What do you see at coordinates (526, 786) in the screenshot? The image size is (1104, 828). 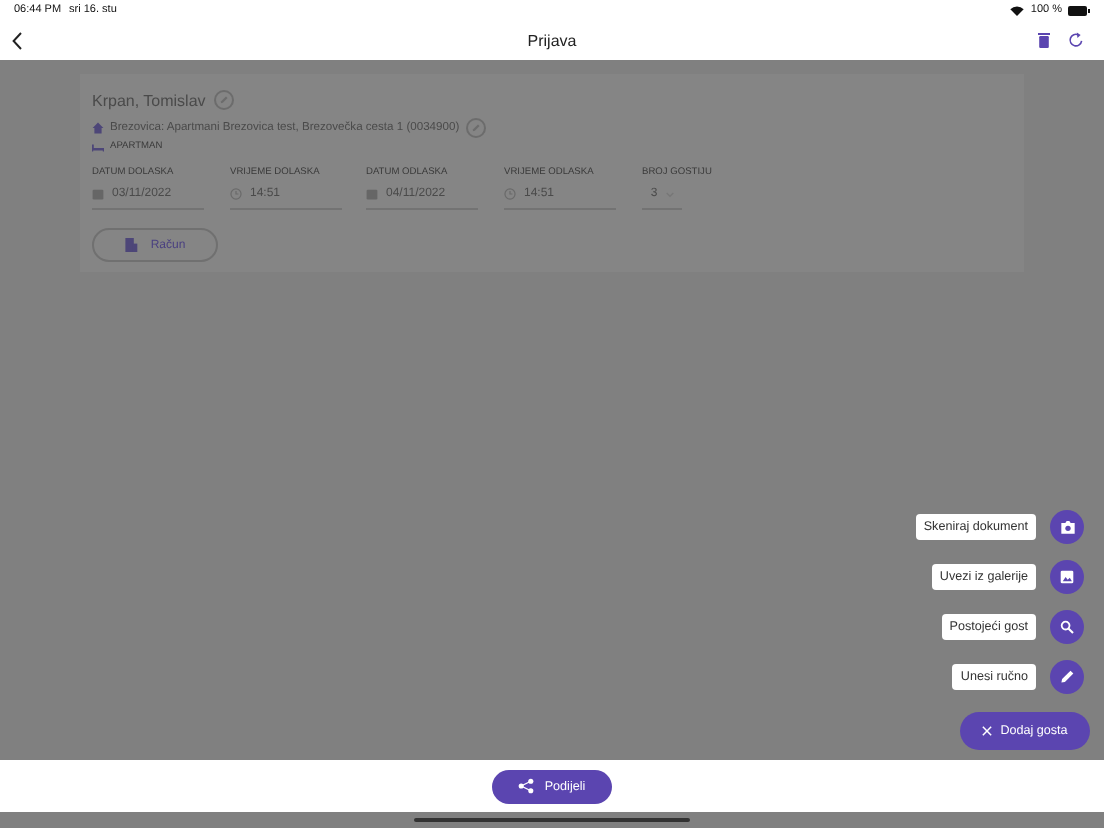 I see `share-icon` at bounding box center [526, 786].